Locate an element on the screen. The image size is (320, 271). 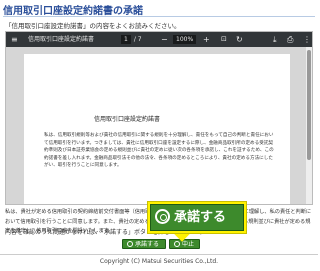
scrollbar-thumb is located at coordinates (309, 105).